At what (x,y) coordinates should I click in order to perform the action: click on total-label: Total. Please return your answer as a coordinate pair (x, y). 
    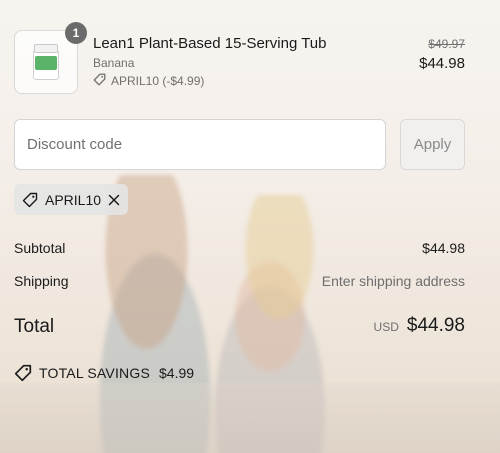
    Looking at the image, I should click on (34, 326).